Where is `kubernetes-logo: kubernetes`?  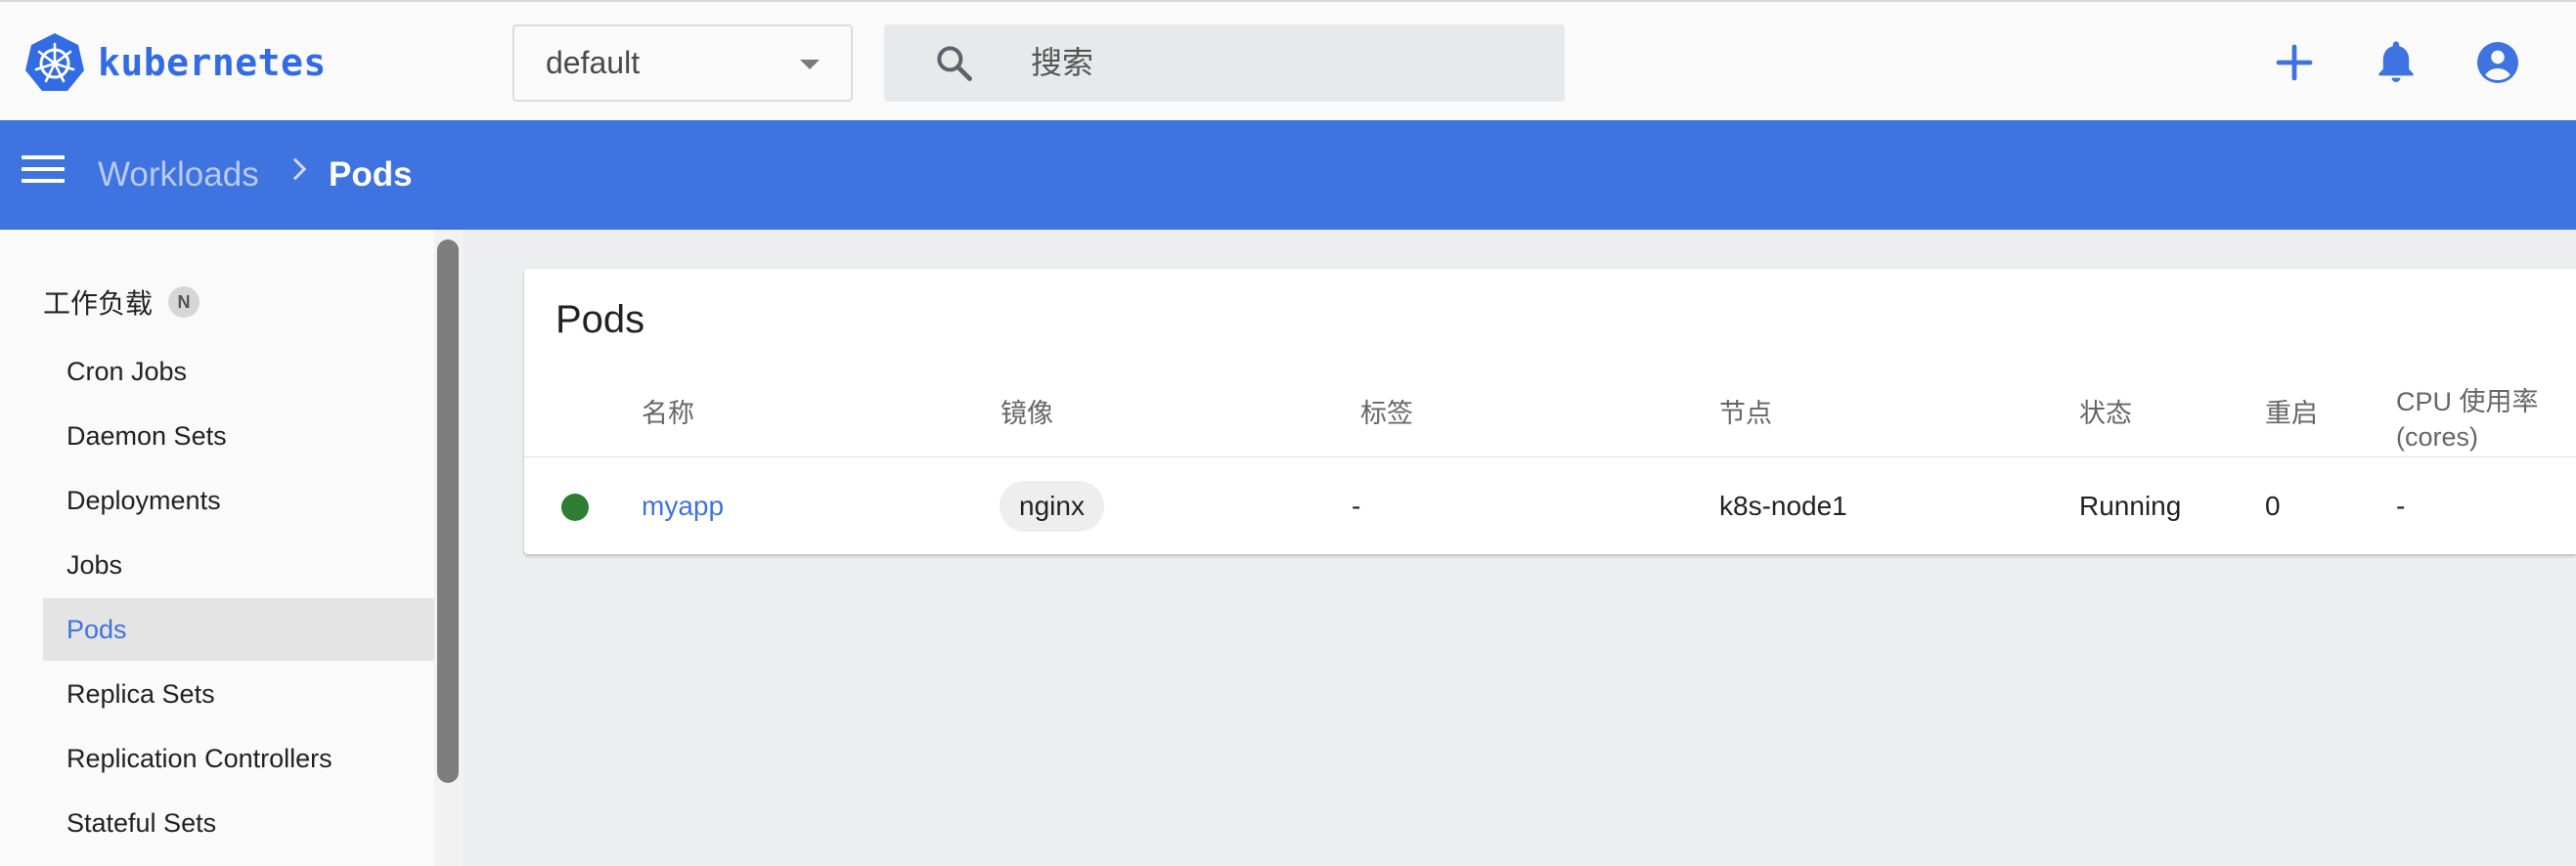
kubernetes-logo: kubernetes is located at coordinates (175, 62).